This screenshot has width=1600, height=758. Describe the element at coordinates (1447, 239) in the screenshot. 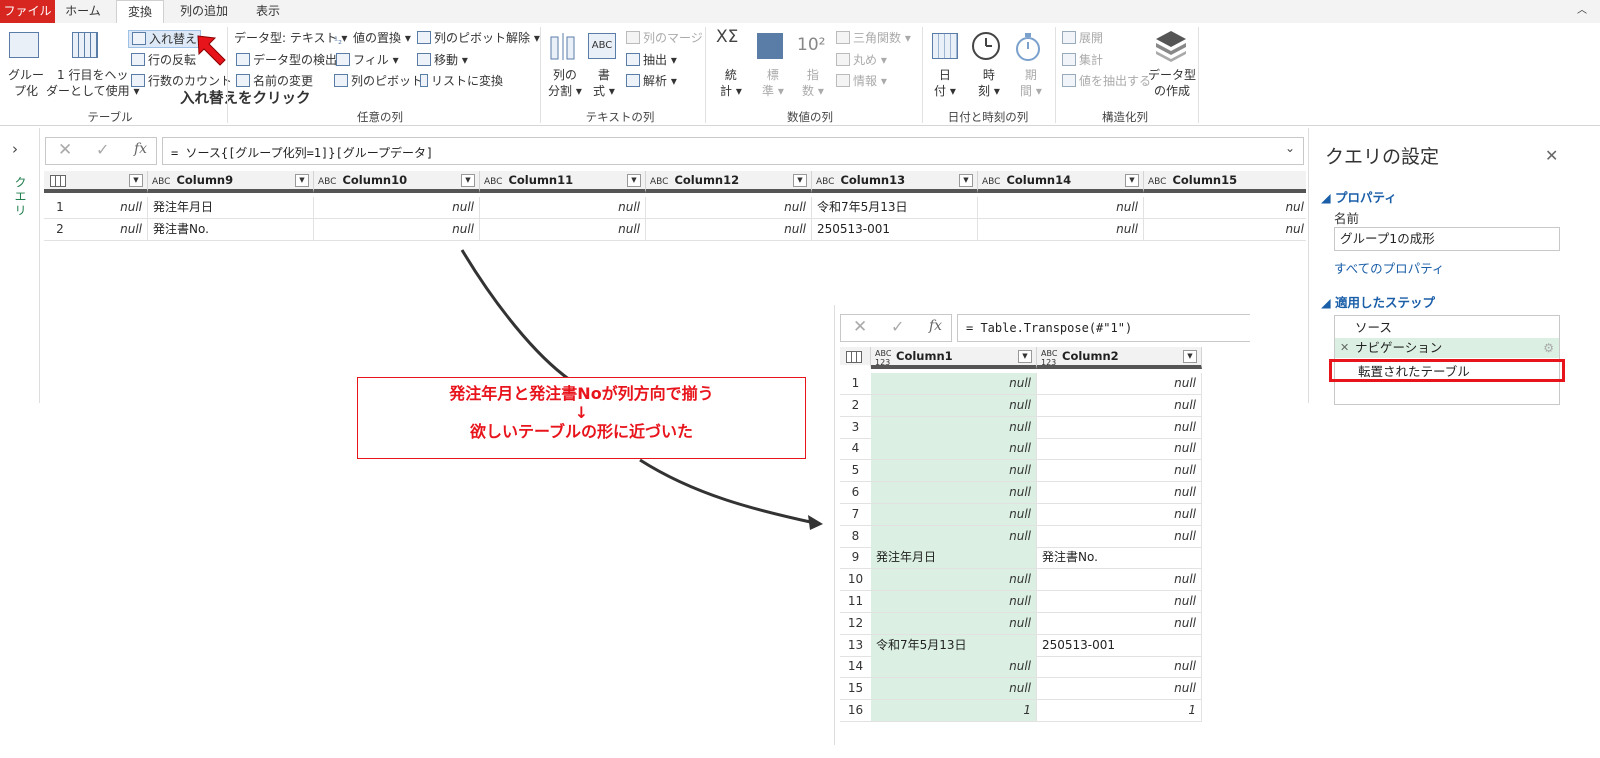

I see `query-name-input: グループ1の成形` at that location.